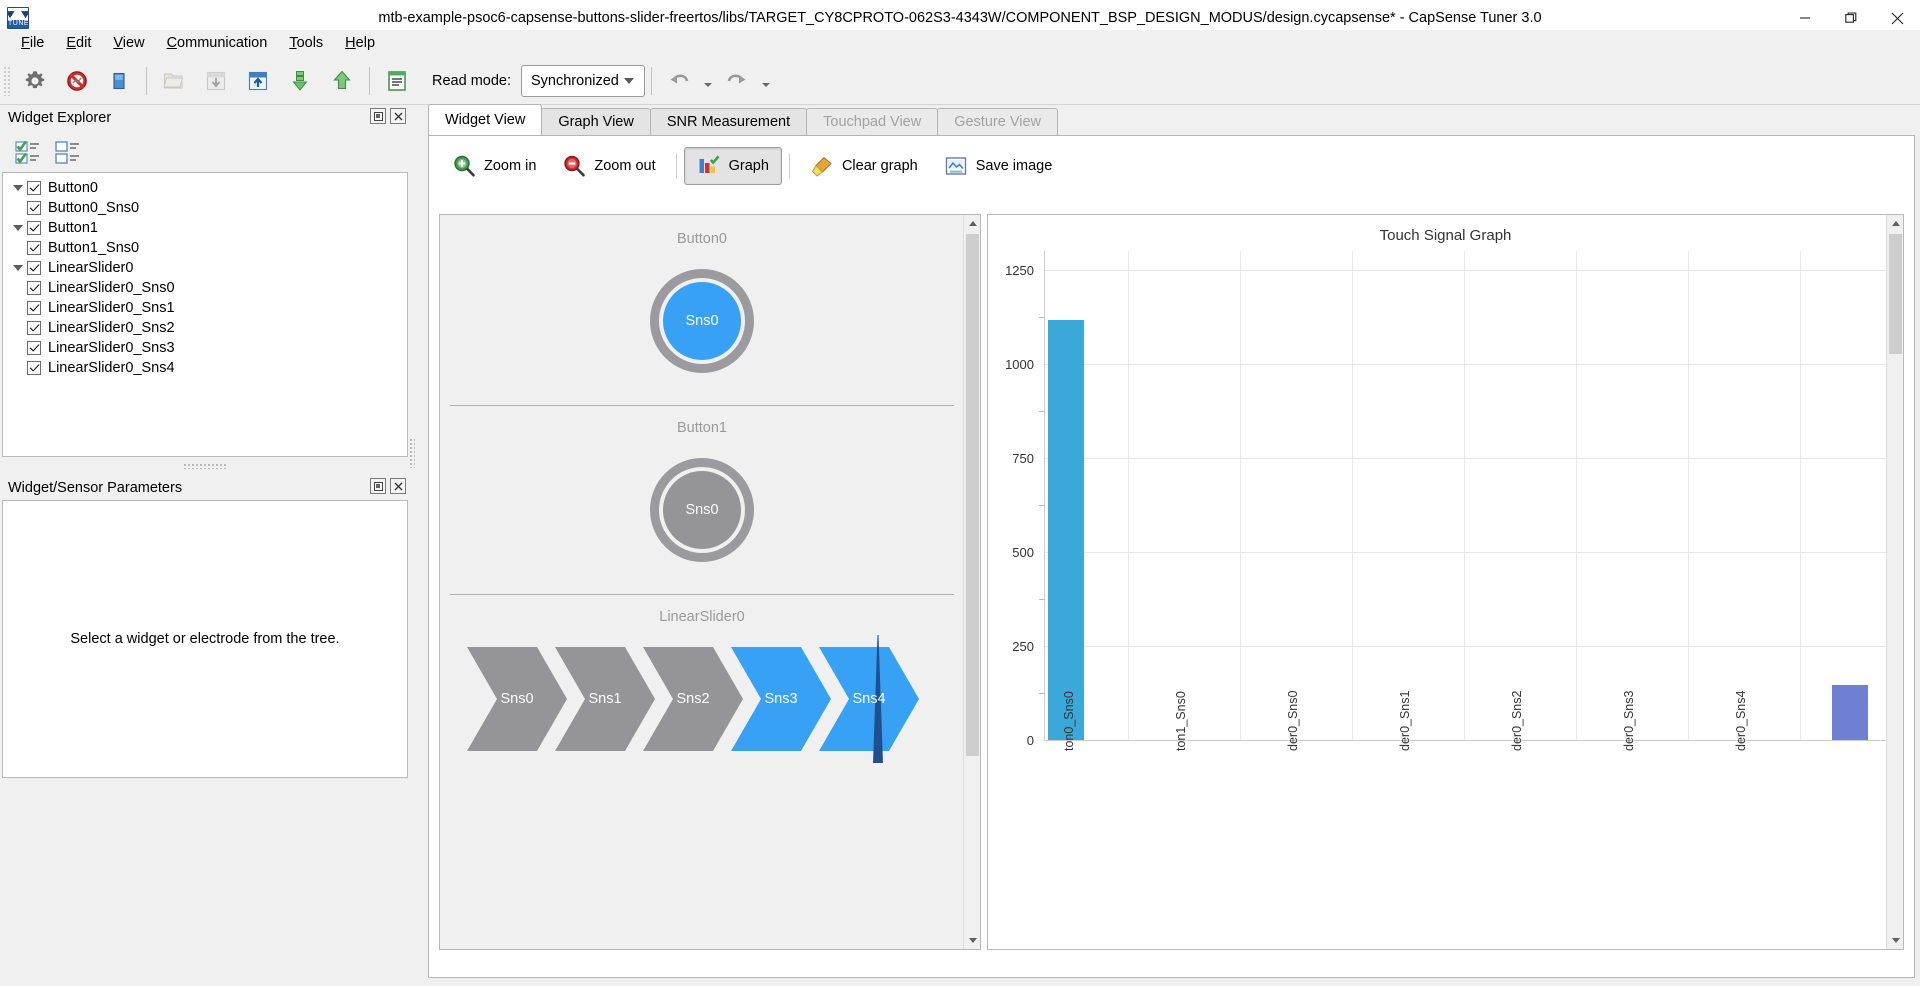 This screenshot has height=986, width=1920. What do you see at coordinates (1895, 940) in the screenshot?
I see `chart-scroll-down-button` at bounding box center [1895, 940].